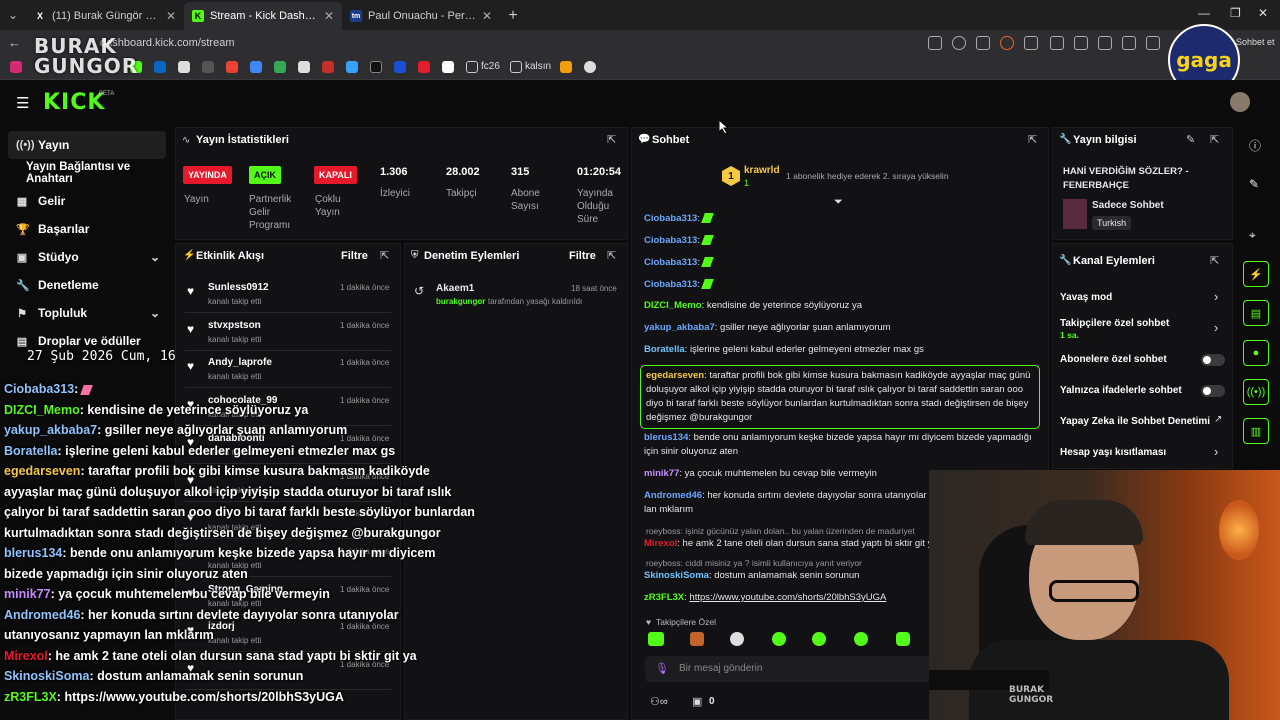 This screenshot has height=720, width=1280. What do you see at coordinates (513, 16) in the screenshot?
I see `new-tab-button: +` at bounding box center [513, 16].